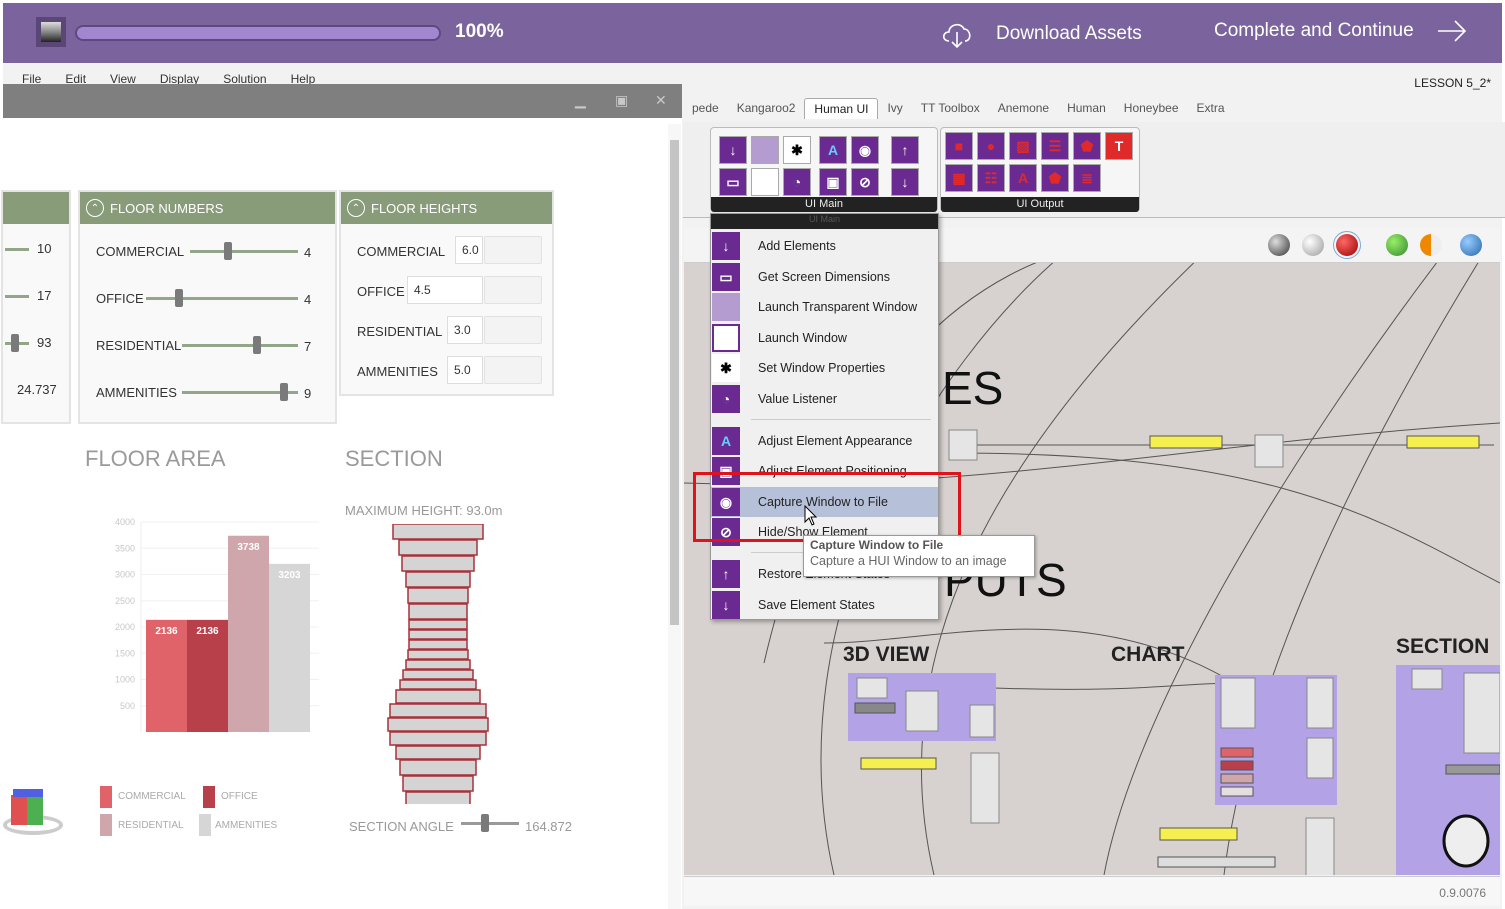 The height and width of the screenshot is (909, 1505). I want to click on tab-human-ui: Human UI, so click(841, 108).